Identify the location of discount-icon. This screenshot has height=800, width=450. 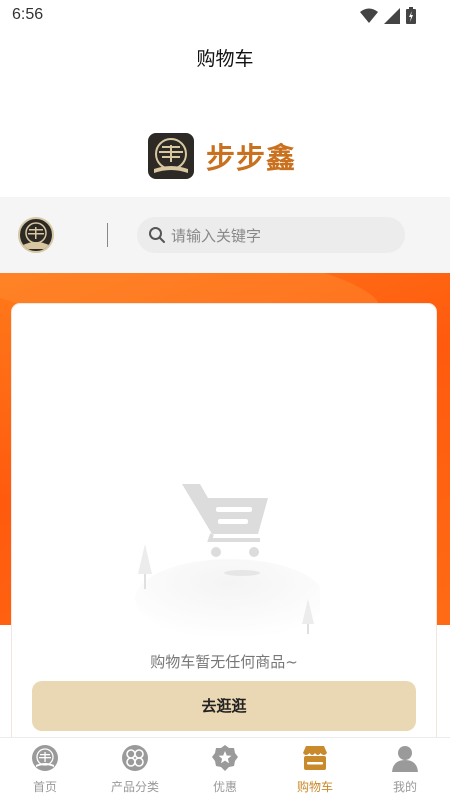
(225, 758).